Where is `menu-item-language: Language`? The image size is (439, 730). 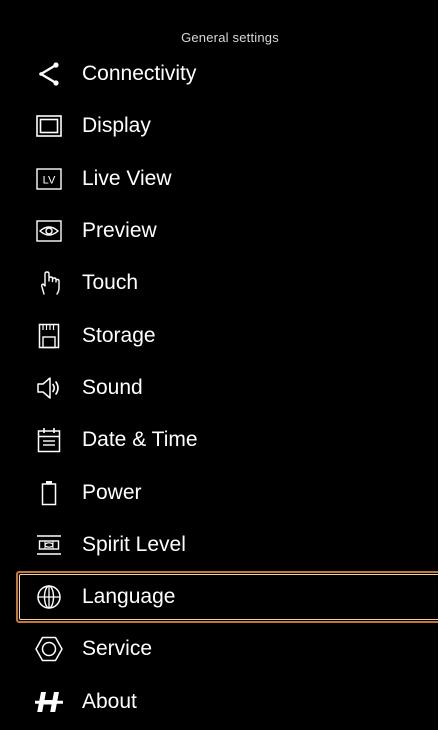
menu-item-language: Language is located at coordinates (219, 597).